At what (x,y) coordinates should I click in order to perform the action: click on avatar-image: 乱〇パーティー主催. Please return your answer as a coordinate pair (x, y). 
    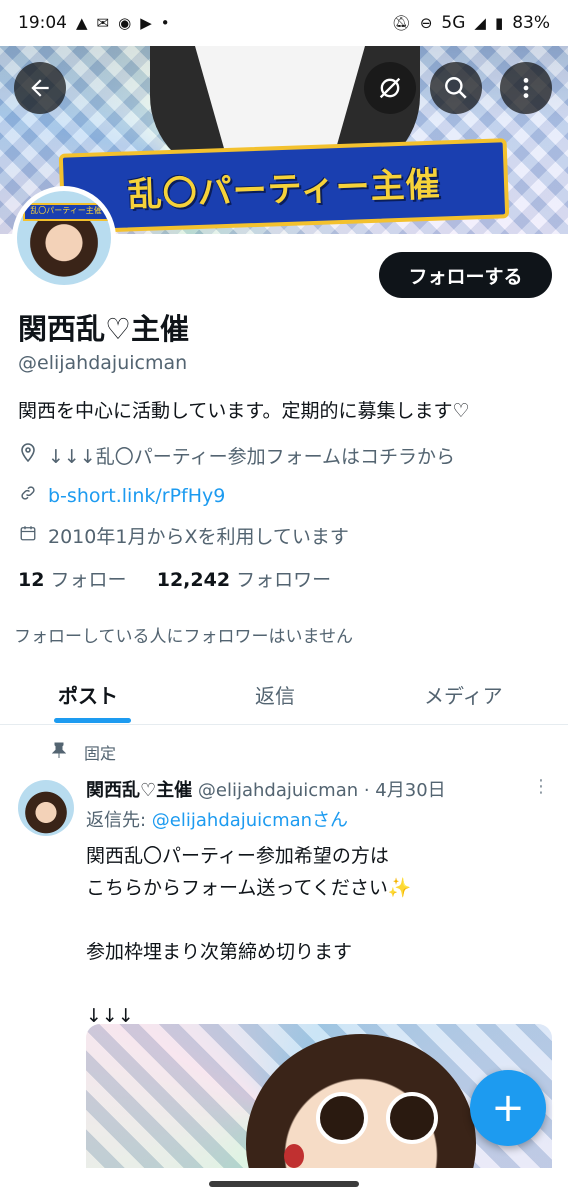
    Looking at the image, I should click on (64, 238).